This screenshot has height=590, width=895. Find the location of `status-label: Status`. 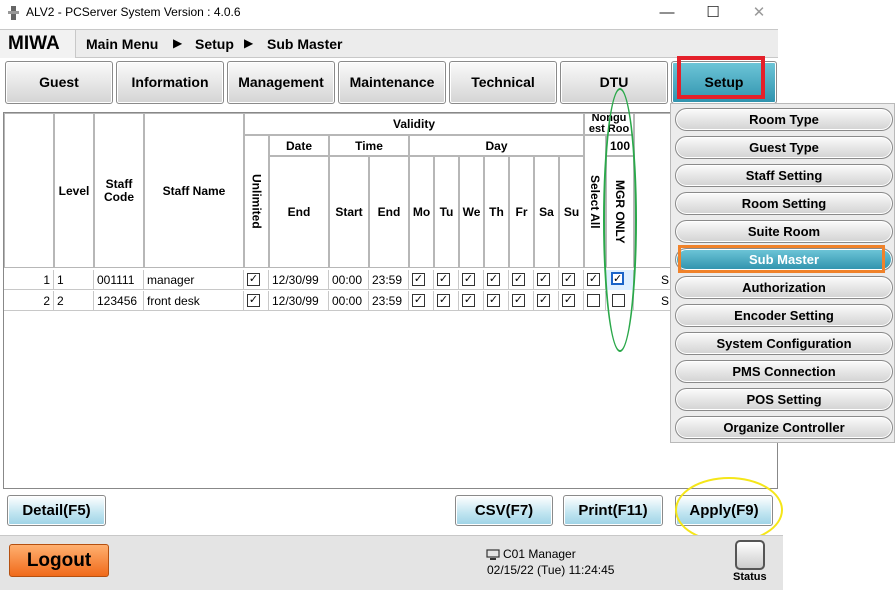

status-label: Status is located at coordinates (750, 577).